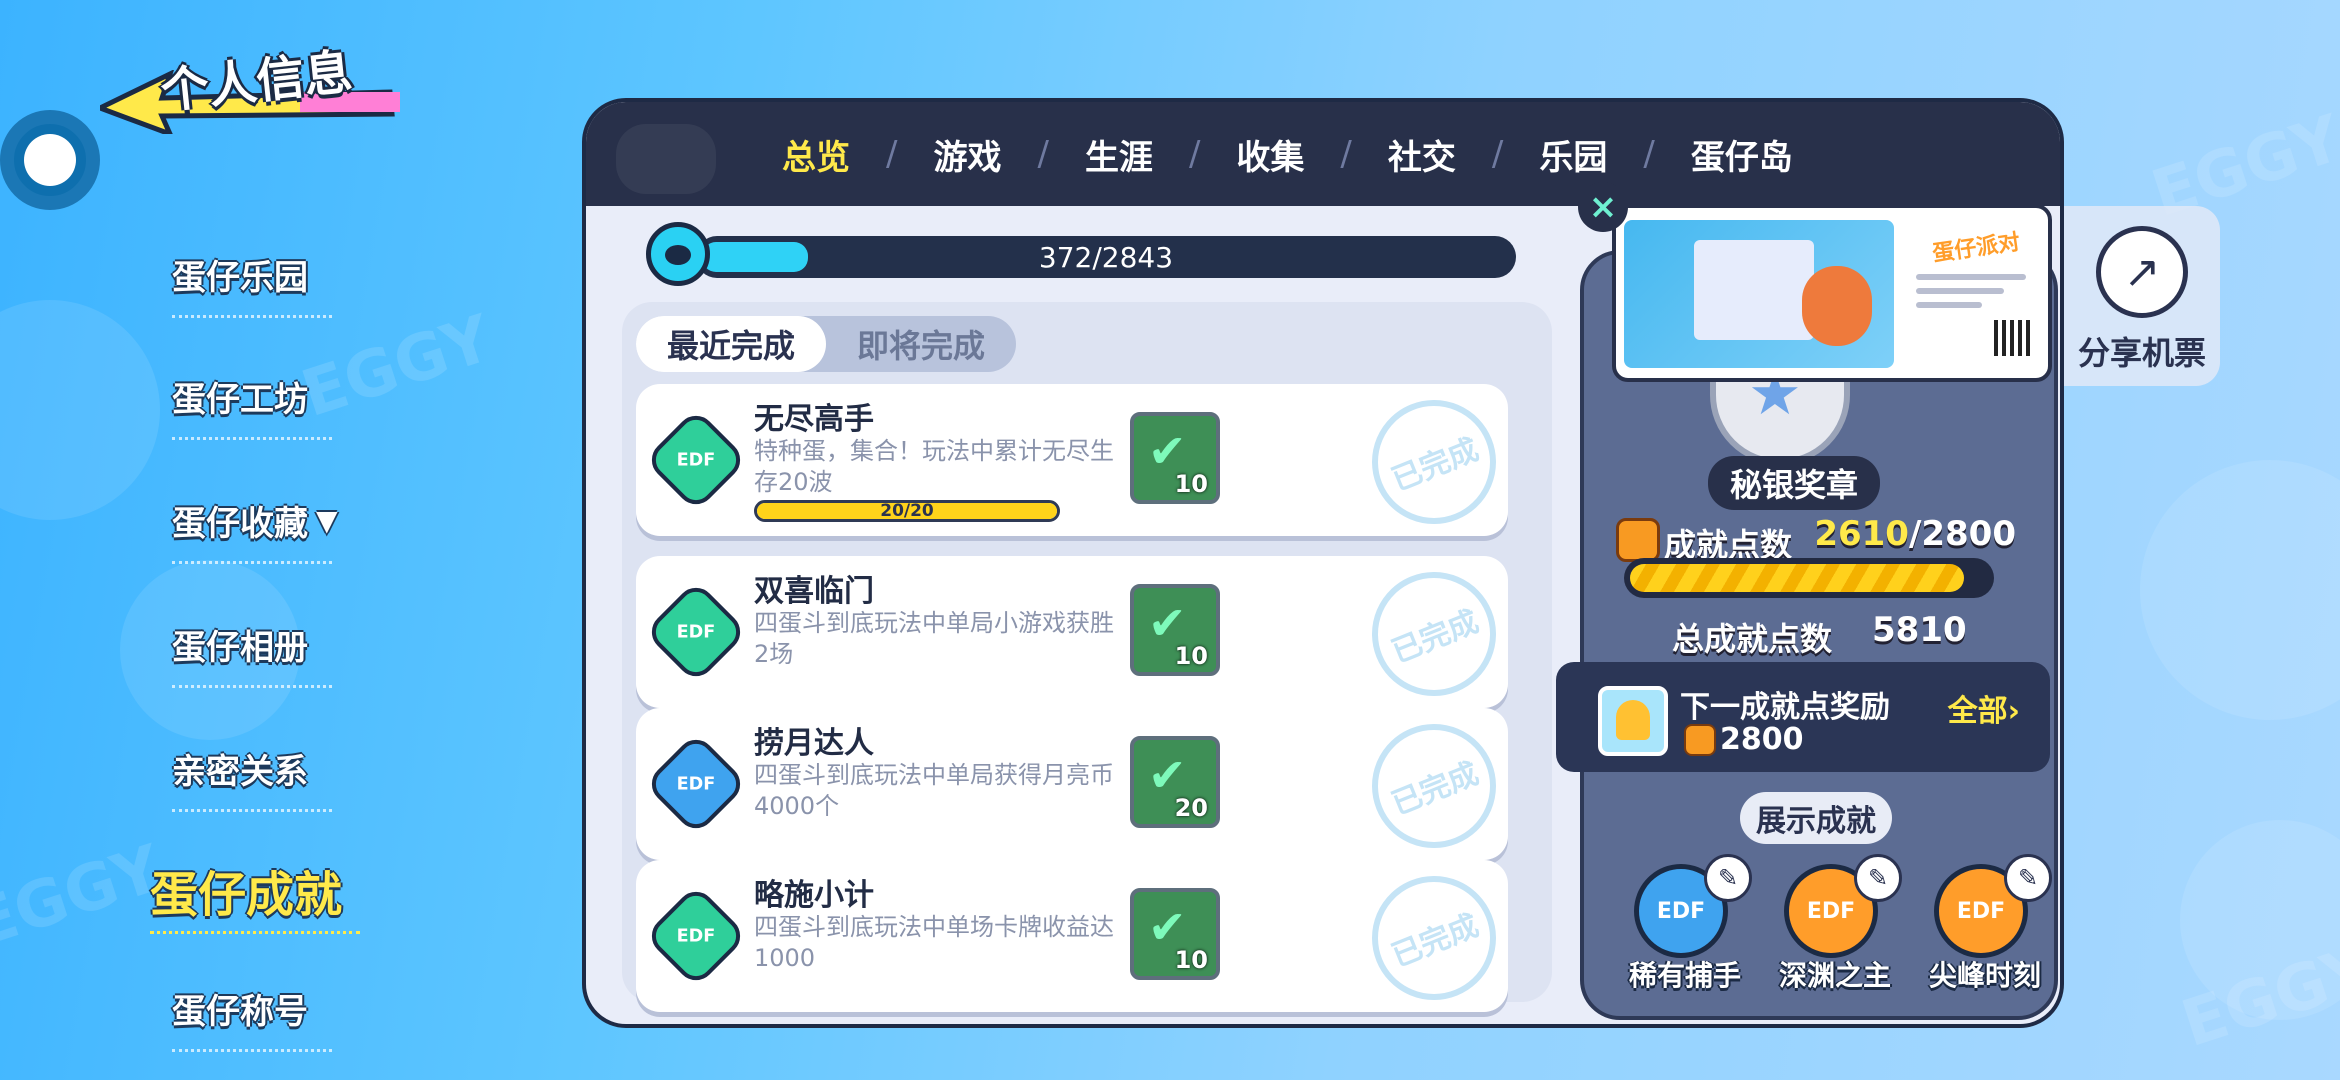 This screenshot has width=2340, height=1080. Describe the element at coordinates (1785, 707) in the screenshot. I see `next-reward-label: 下一成就点奖励` at that location.